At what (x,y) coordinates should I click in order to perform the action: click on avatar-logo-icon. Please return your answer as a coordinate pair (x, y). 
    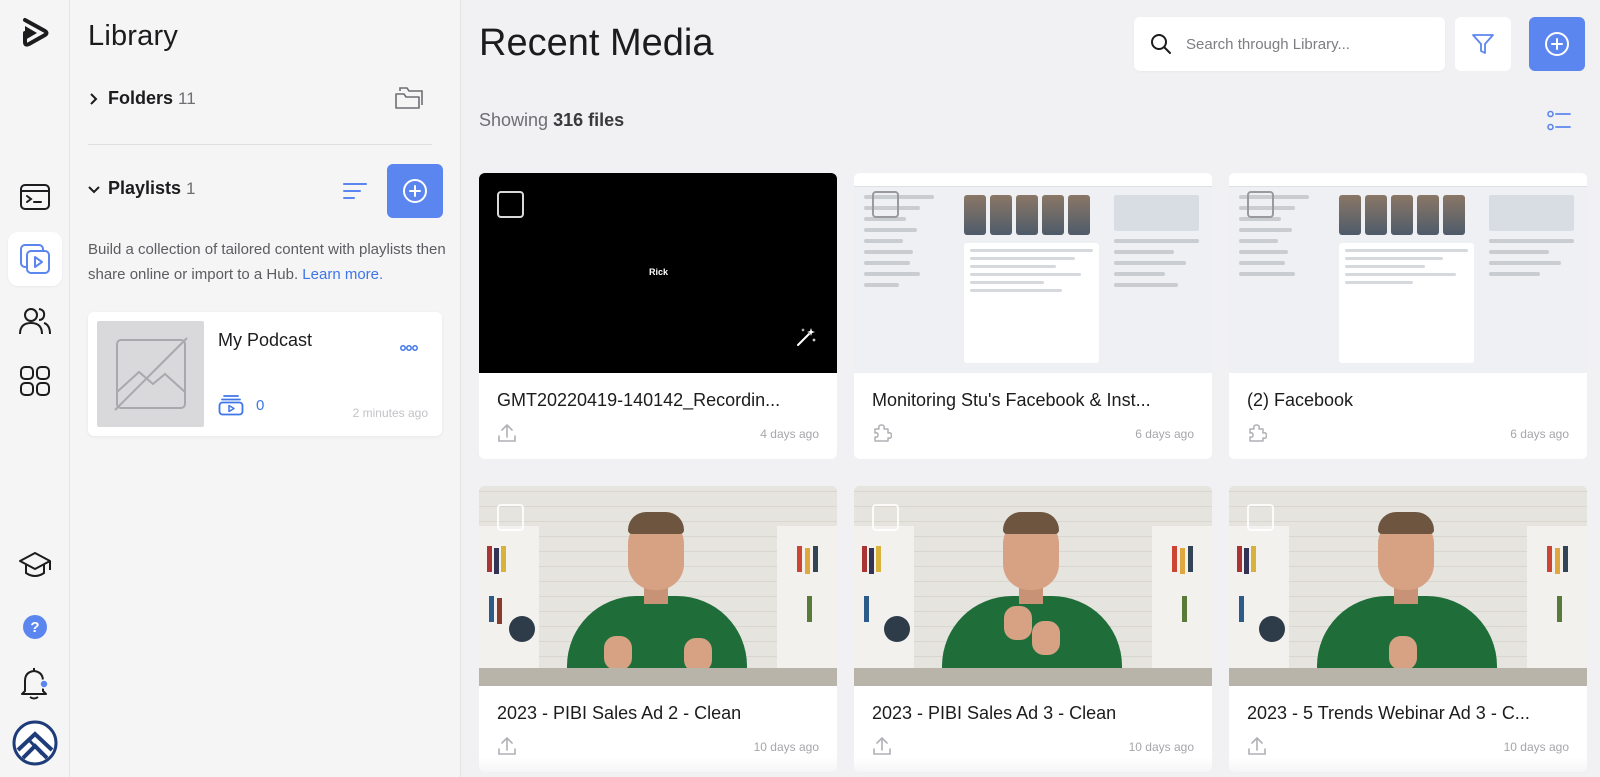
    Looking at the image, I should click on (35, 743).